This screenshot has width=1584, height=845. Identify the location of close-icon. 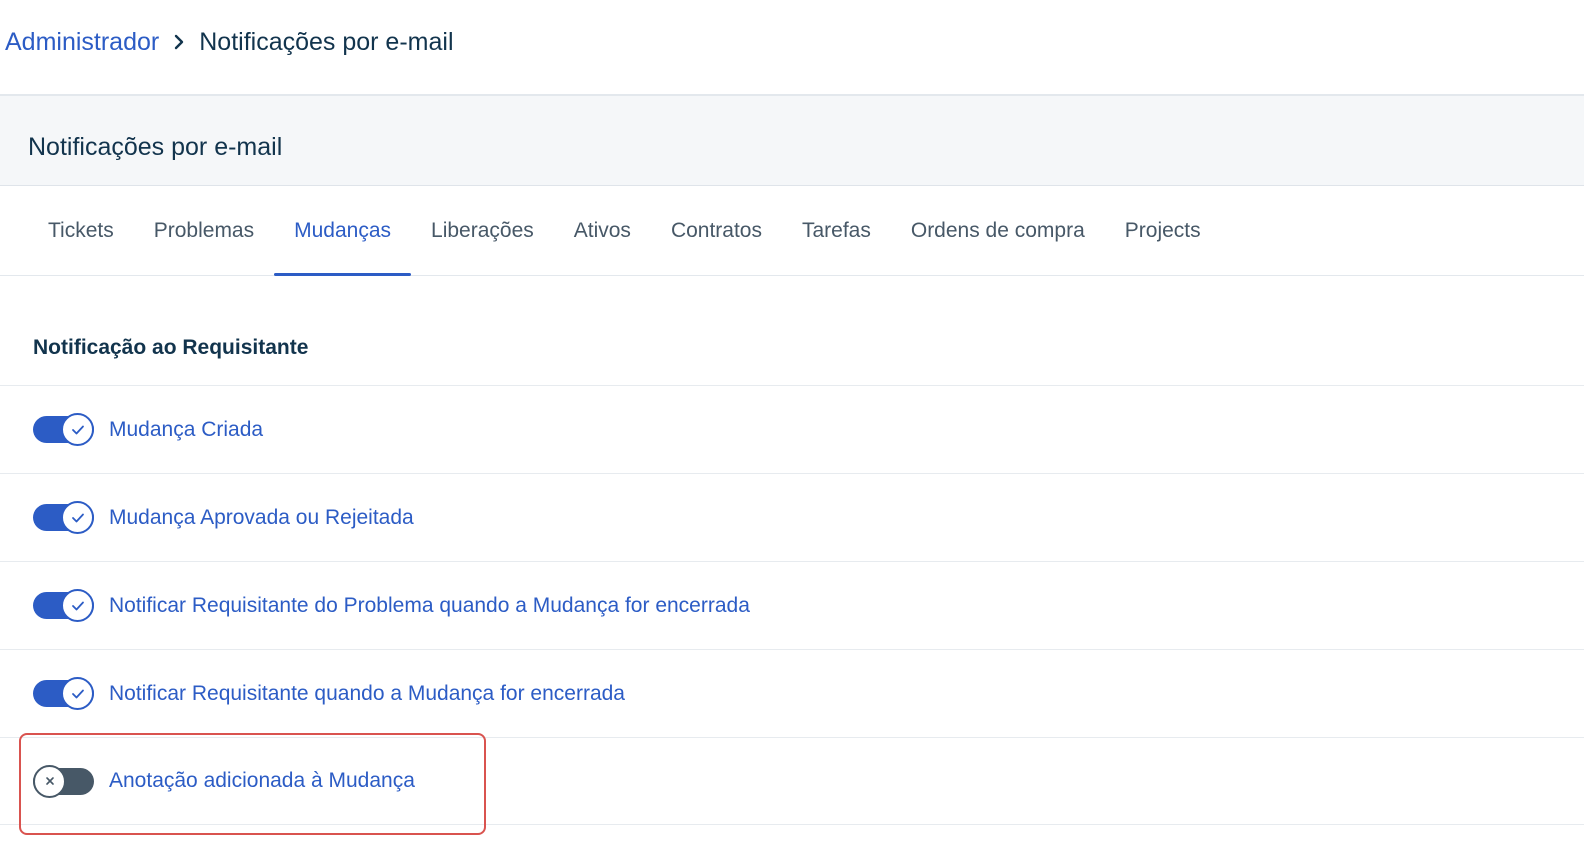
(49, 781).